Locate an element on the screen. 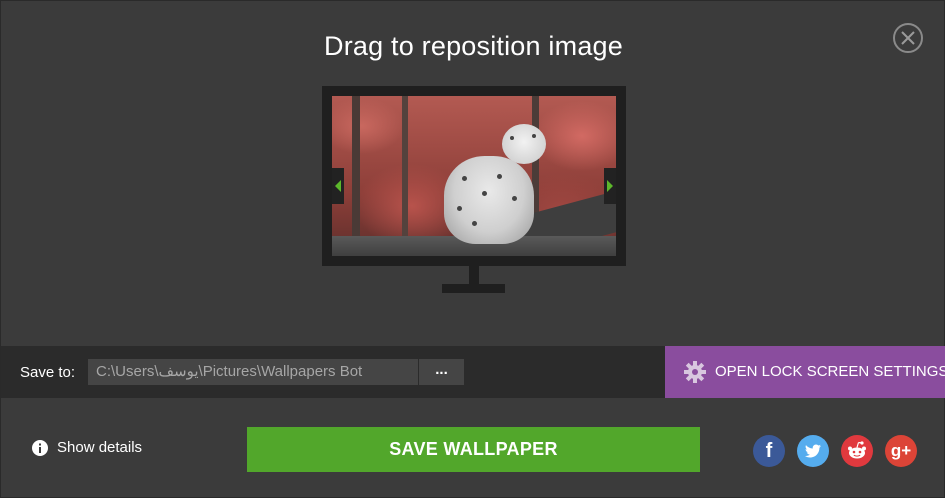 The image size is (945, 498). show-details-label: Show details is located at coordinates (100, 447).